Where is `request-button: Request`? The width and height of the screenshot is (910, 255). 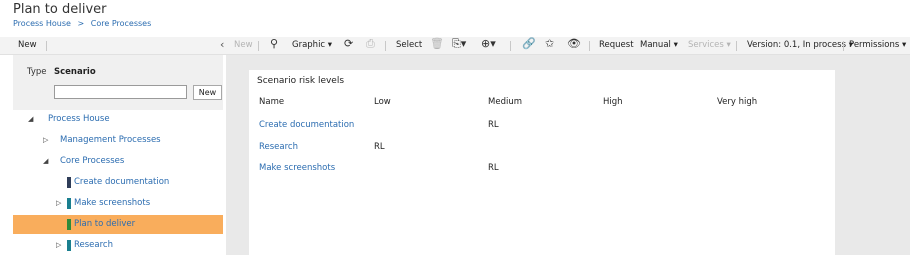 request-button: Request is located at coordinates (616, 45).